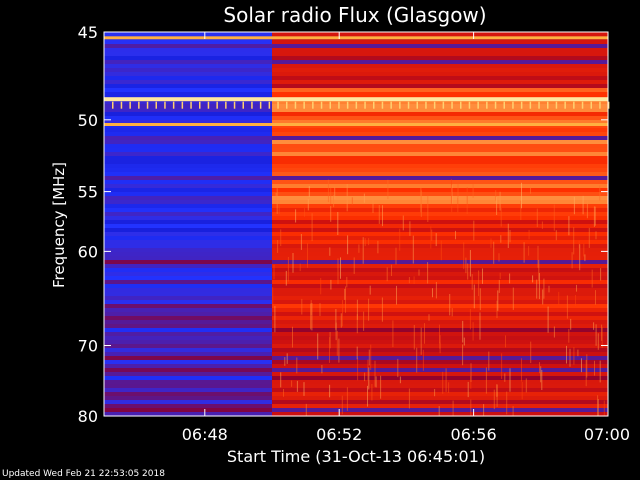  Describe the element at coordinates (83, 474) in the screenshot. I see `update-timestamp: Updated Wed Feb 21 22:53:05 2018` at that location.